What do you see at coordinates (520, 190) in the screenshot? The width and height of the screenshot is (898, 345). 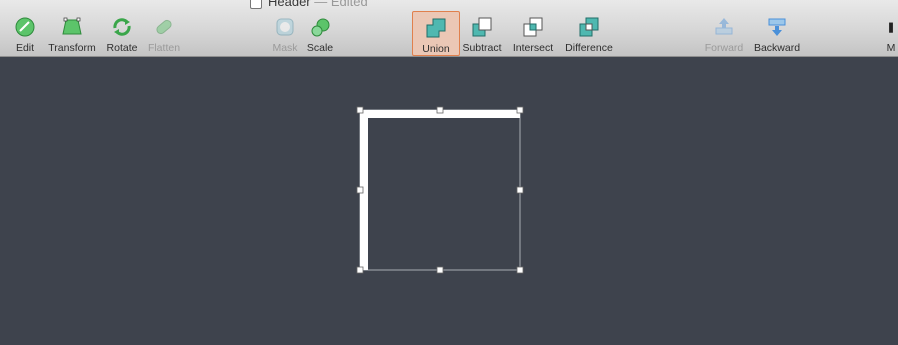 I see `handle-middle-right` at bounding box center [520, 190].